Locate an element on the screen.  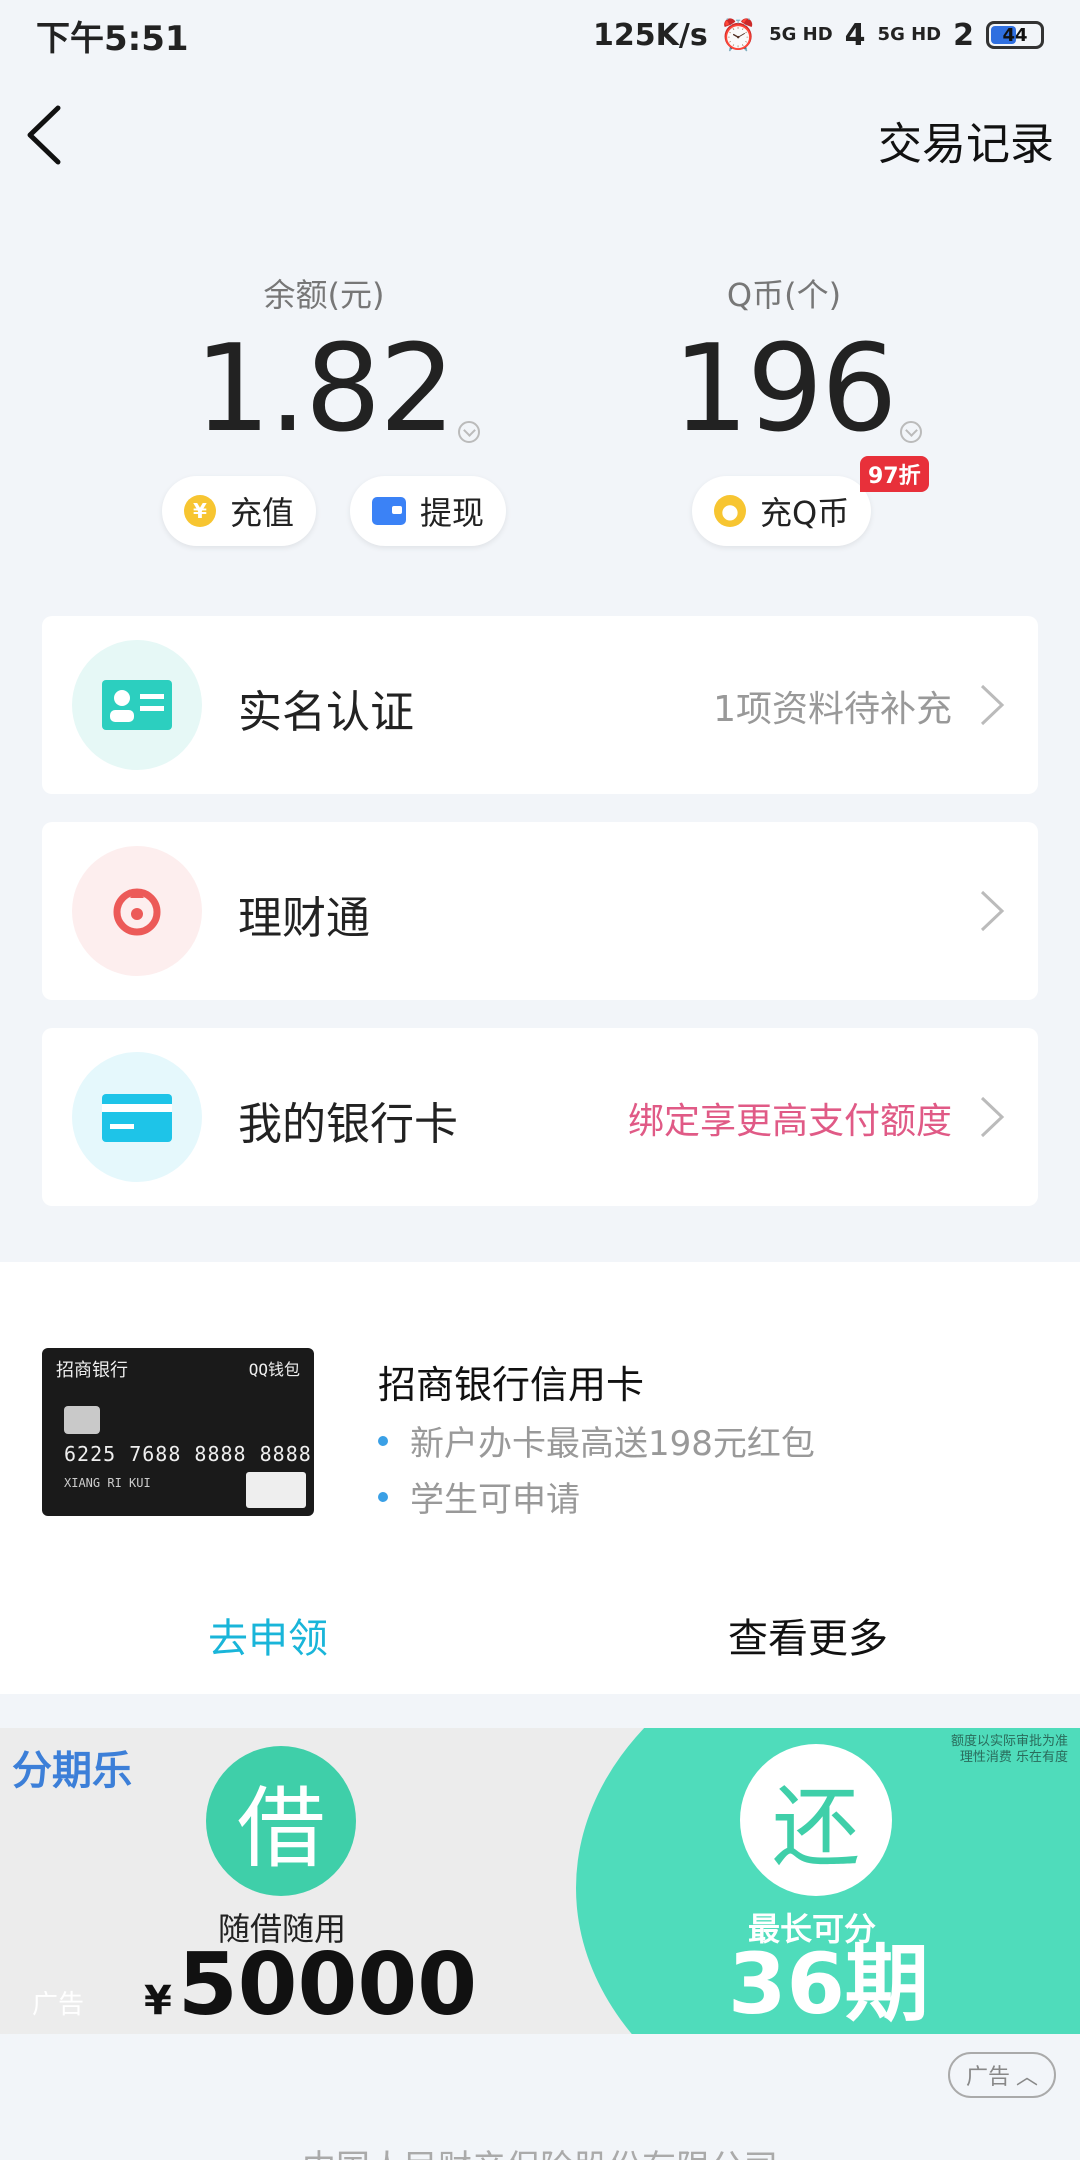
balance-value-wrap: 1.82 is located at coordinates (337, 389).